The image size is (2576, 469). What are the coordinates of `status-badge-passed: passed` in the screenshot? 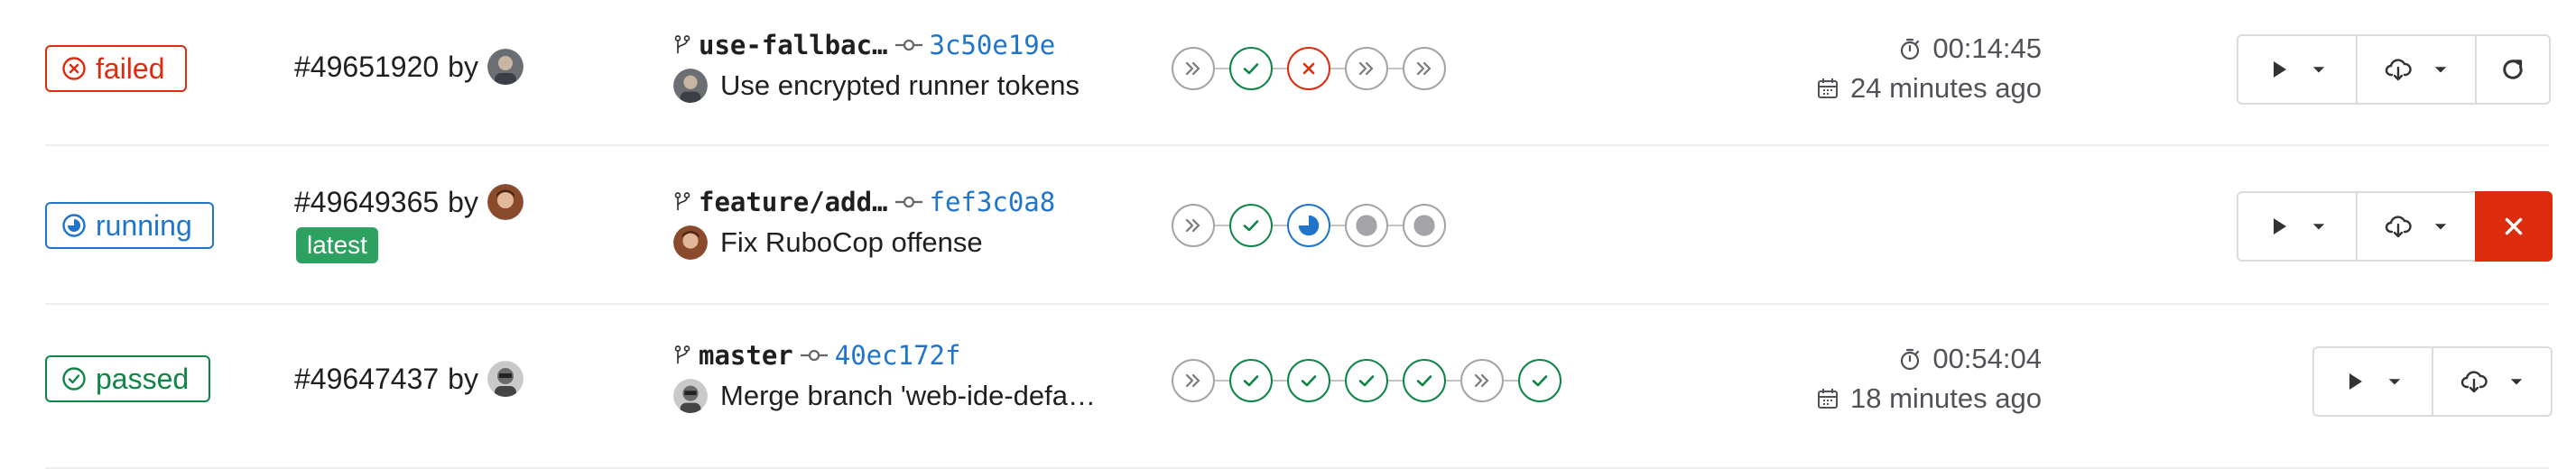 It's located at (128, 378).